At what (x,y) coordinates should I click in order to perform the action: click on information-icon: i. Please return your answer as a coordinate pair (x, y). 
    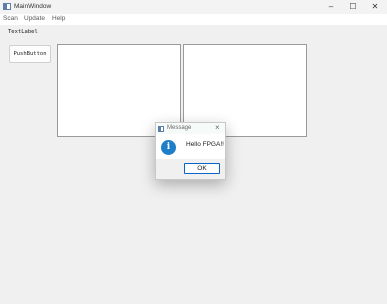
    Looking at the image, I should click on (168, 147).